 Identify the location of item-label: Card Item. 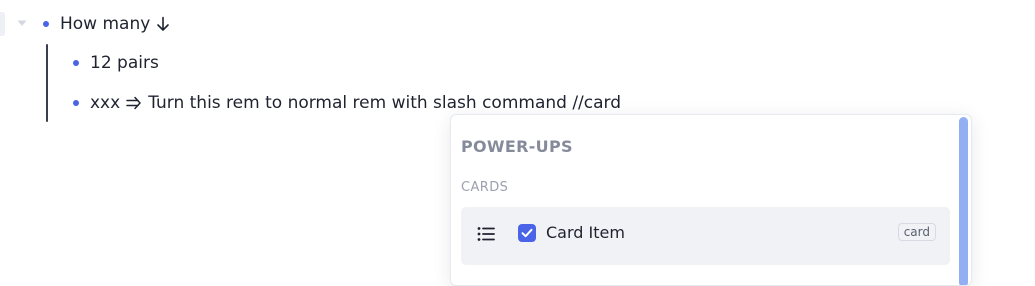
(585, 232).